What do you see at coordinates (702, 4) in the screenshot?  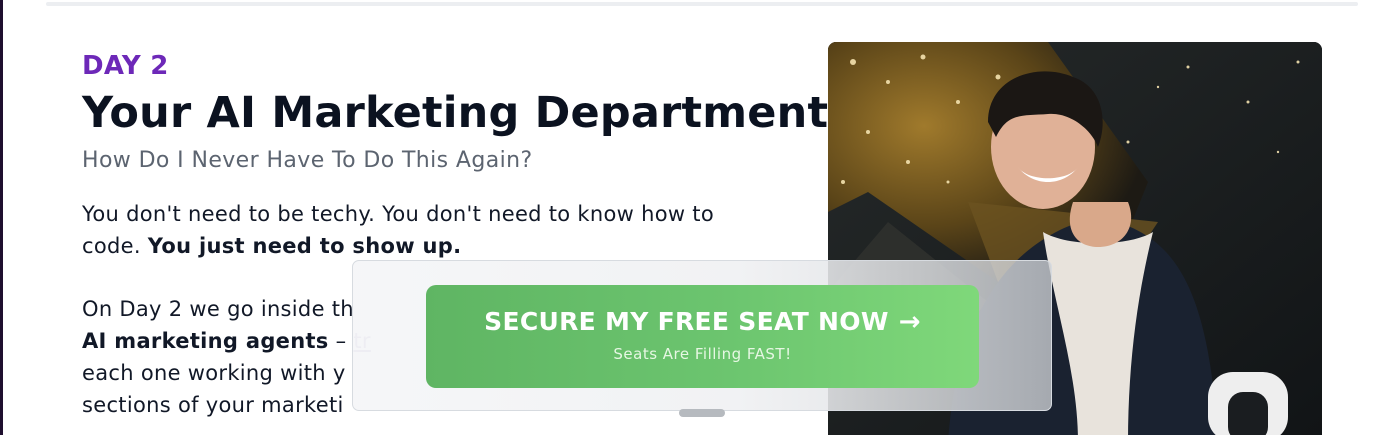 I see `section-divider` at bounding box center [702, 4].